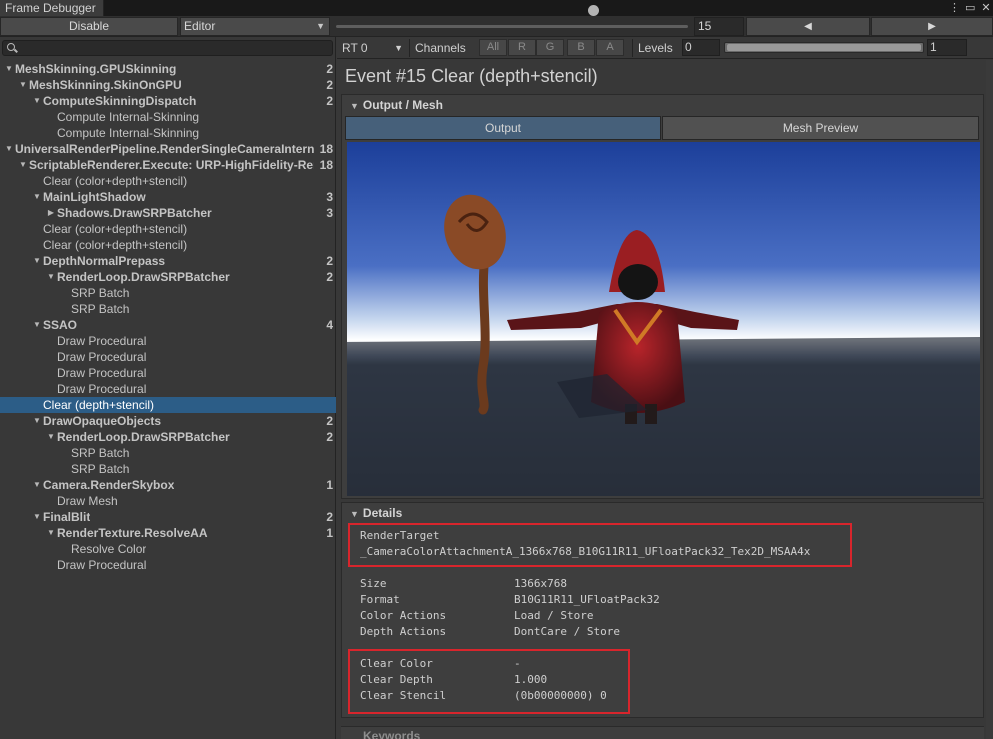  I want to click on tree-row: ▼ MeshSkinning.SkinOnGPU 2, so click(168, 85).